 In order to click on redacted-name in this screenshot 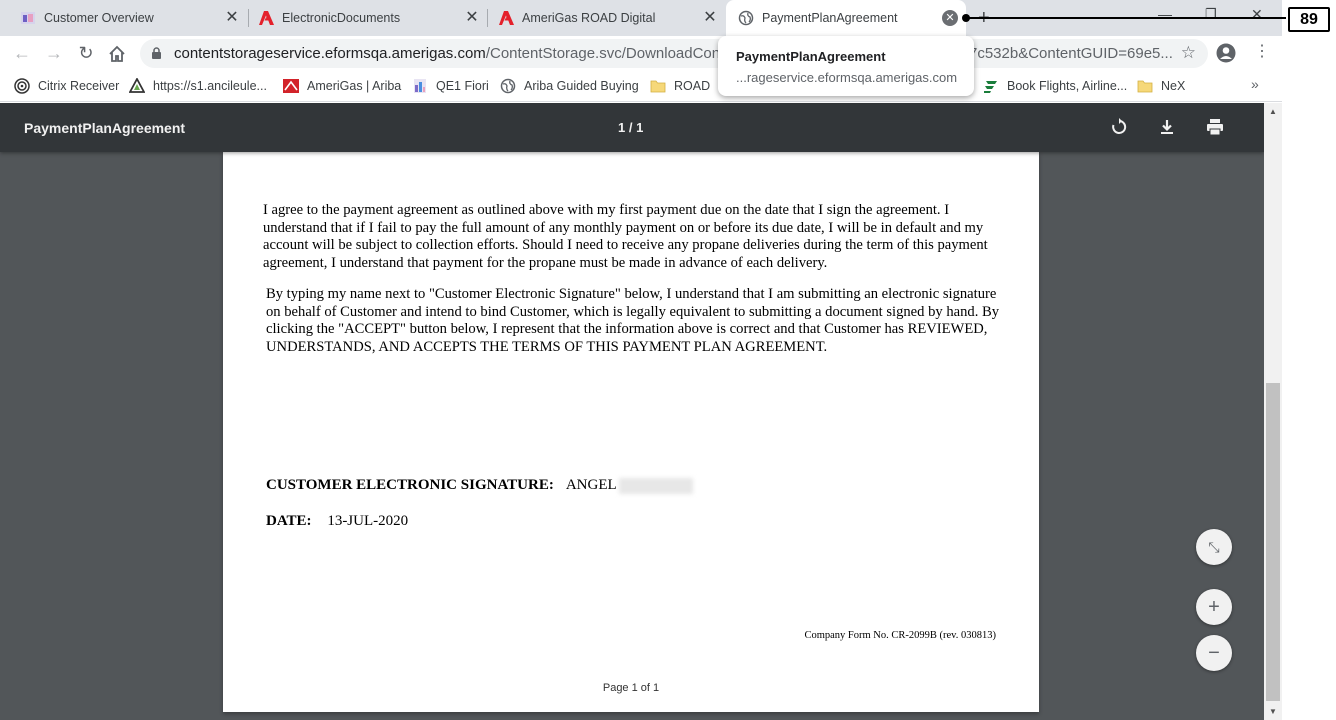, I will do `click(655, 485)`.